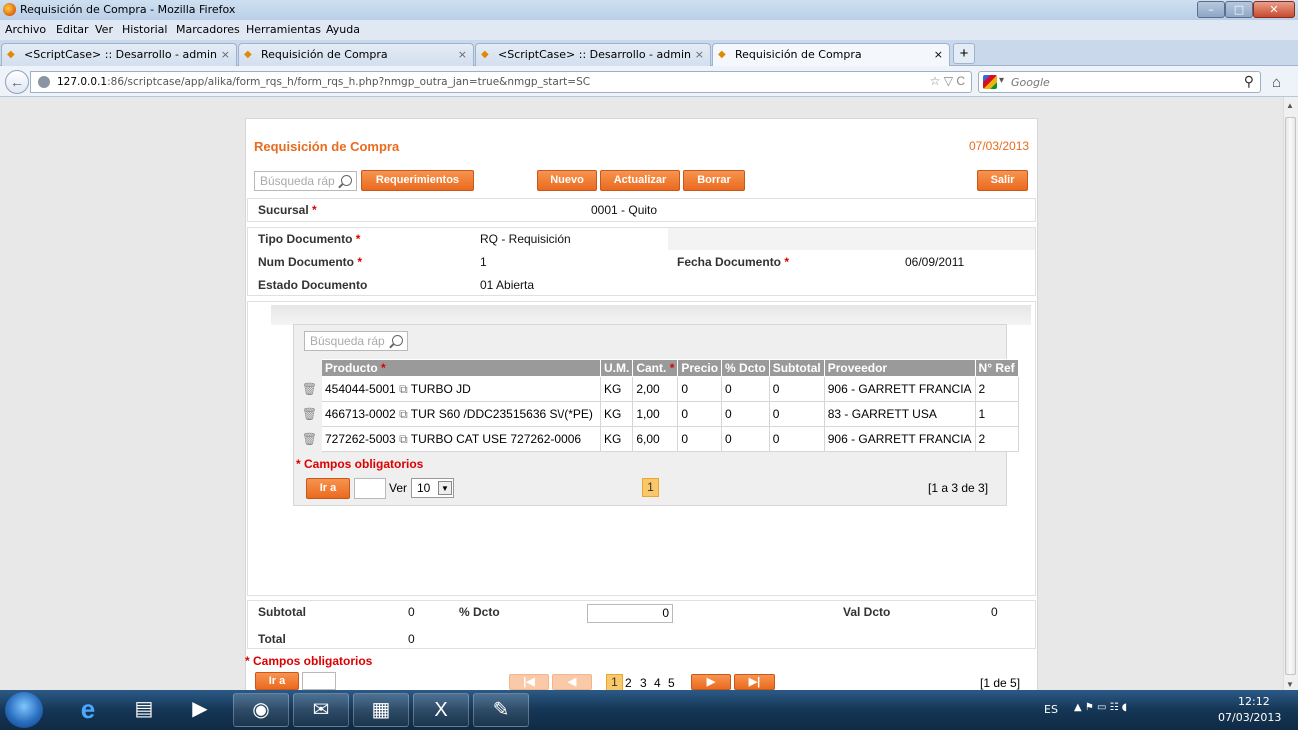 The width and height of the screenshot is (1298, 730). Describe the element at coordinates (104, 29) in the screenshot. I see `menu-ver: Ver` at that location.